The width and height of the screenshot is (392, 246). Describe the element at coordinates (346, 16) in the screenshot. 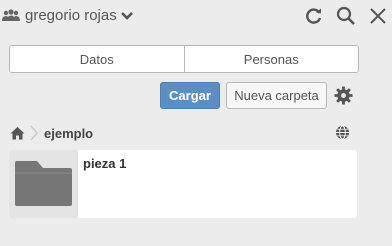

I see `search-icon` at that location.